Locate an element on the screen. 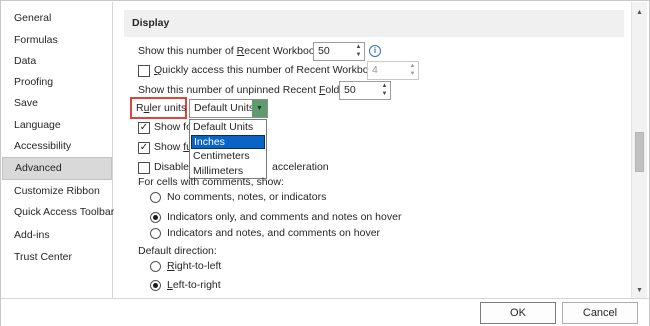  show-formula-bar-checkbox: ✓ is located at coordinates (144, 128).